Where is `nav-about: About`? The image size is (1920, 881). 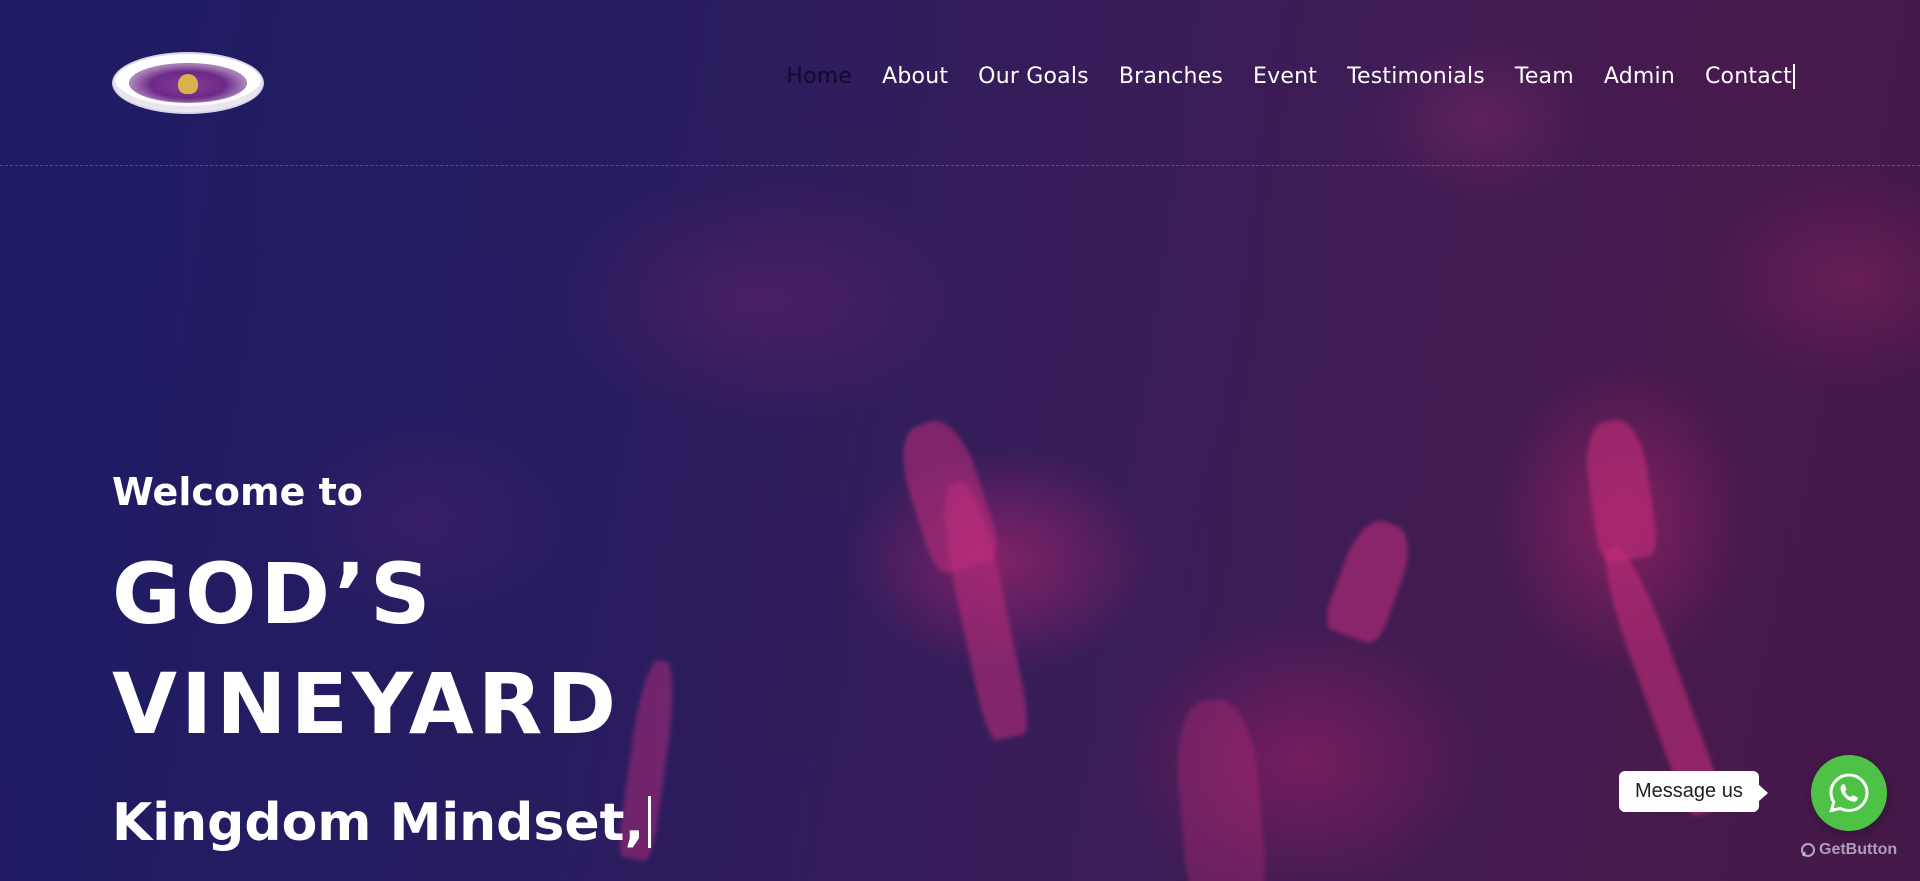
nav-about: About is located at coordinates (915, 76).